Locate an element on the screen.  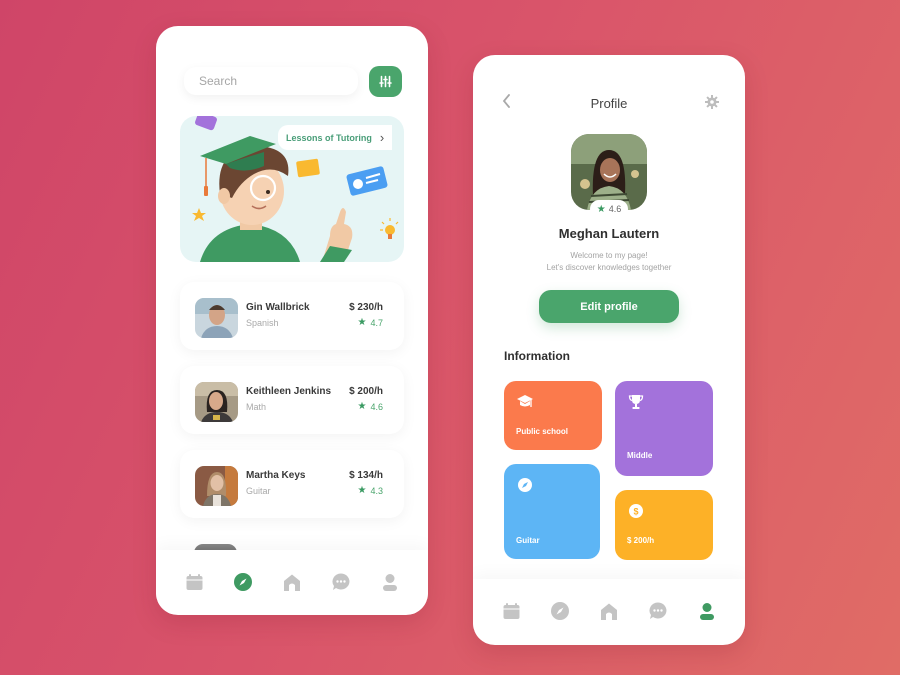
tutor-price: $ 200/h is located at coordinates (366, 391).